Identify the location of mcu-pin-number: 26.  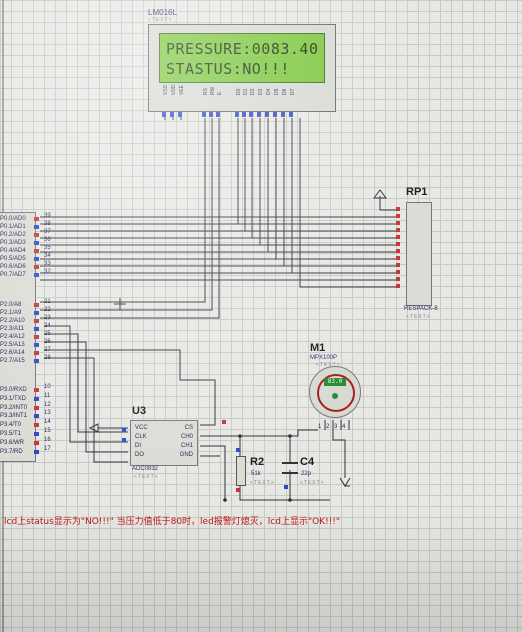
(47, 342).